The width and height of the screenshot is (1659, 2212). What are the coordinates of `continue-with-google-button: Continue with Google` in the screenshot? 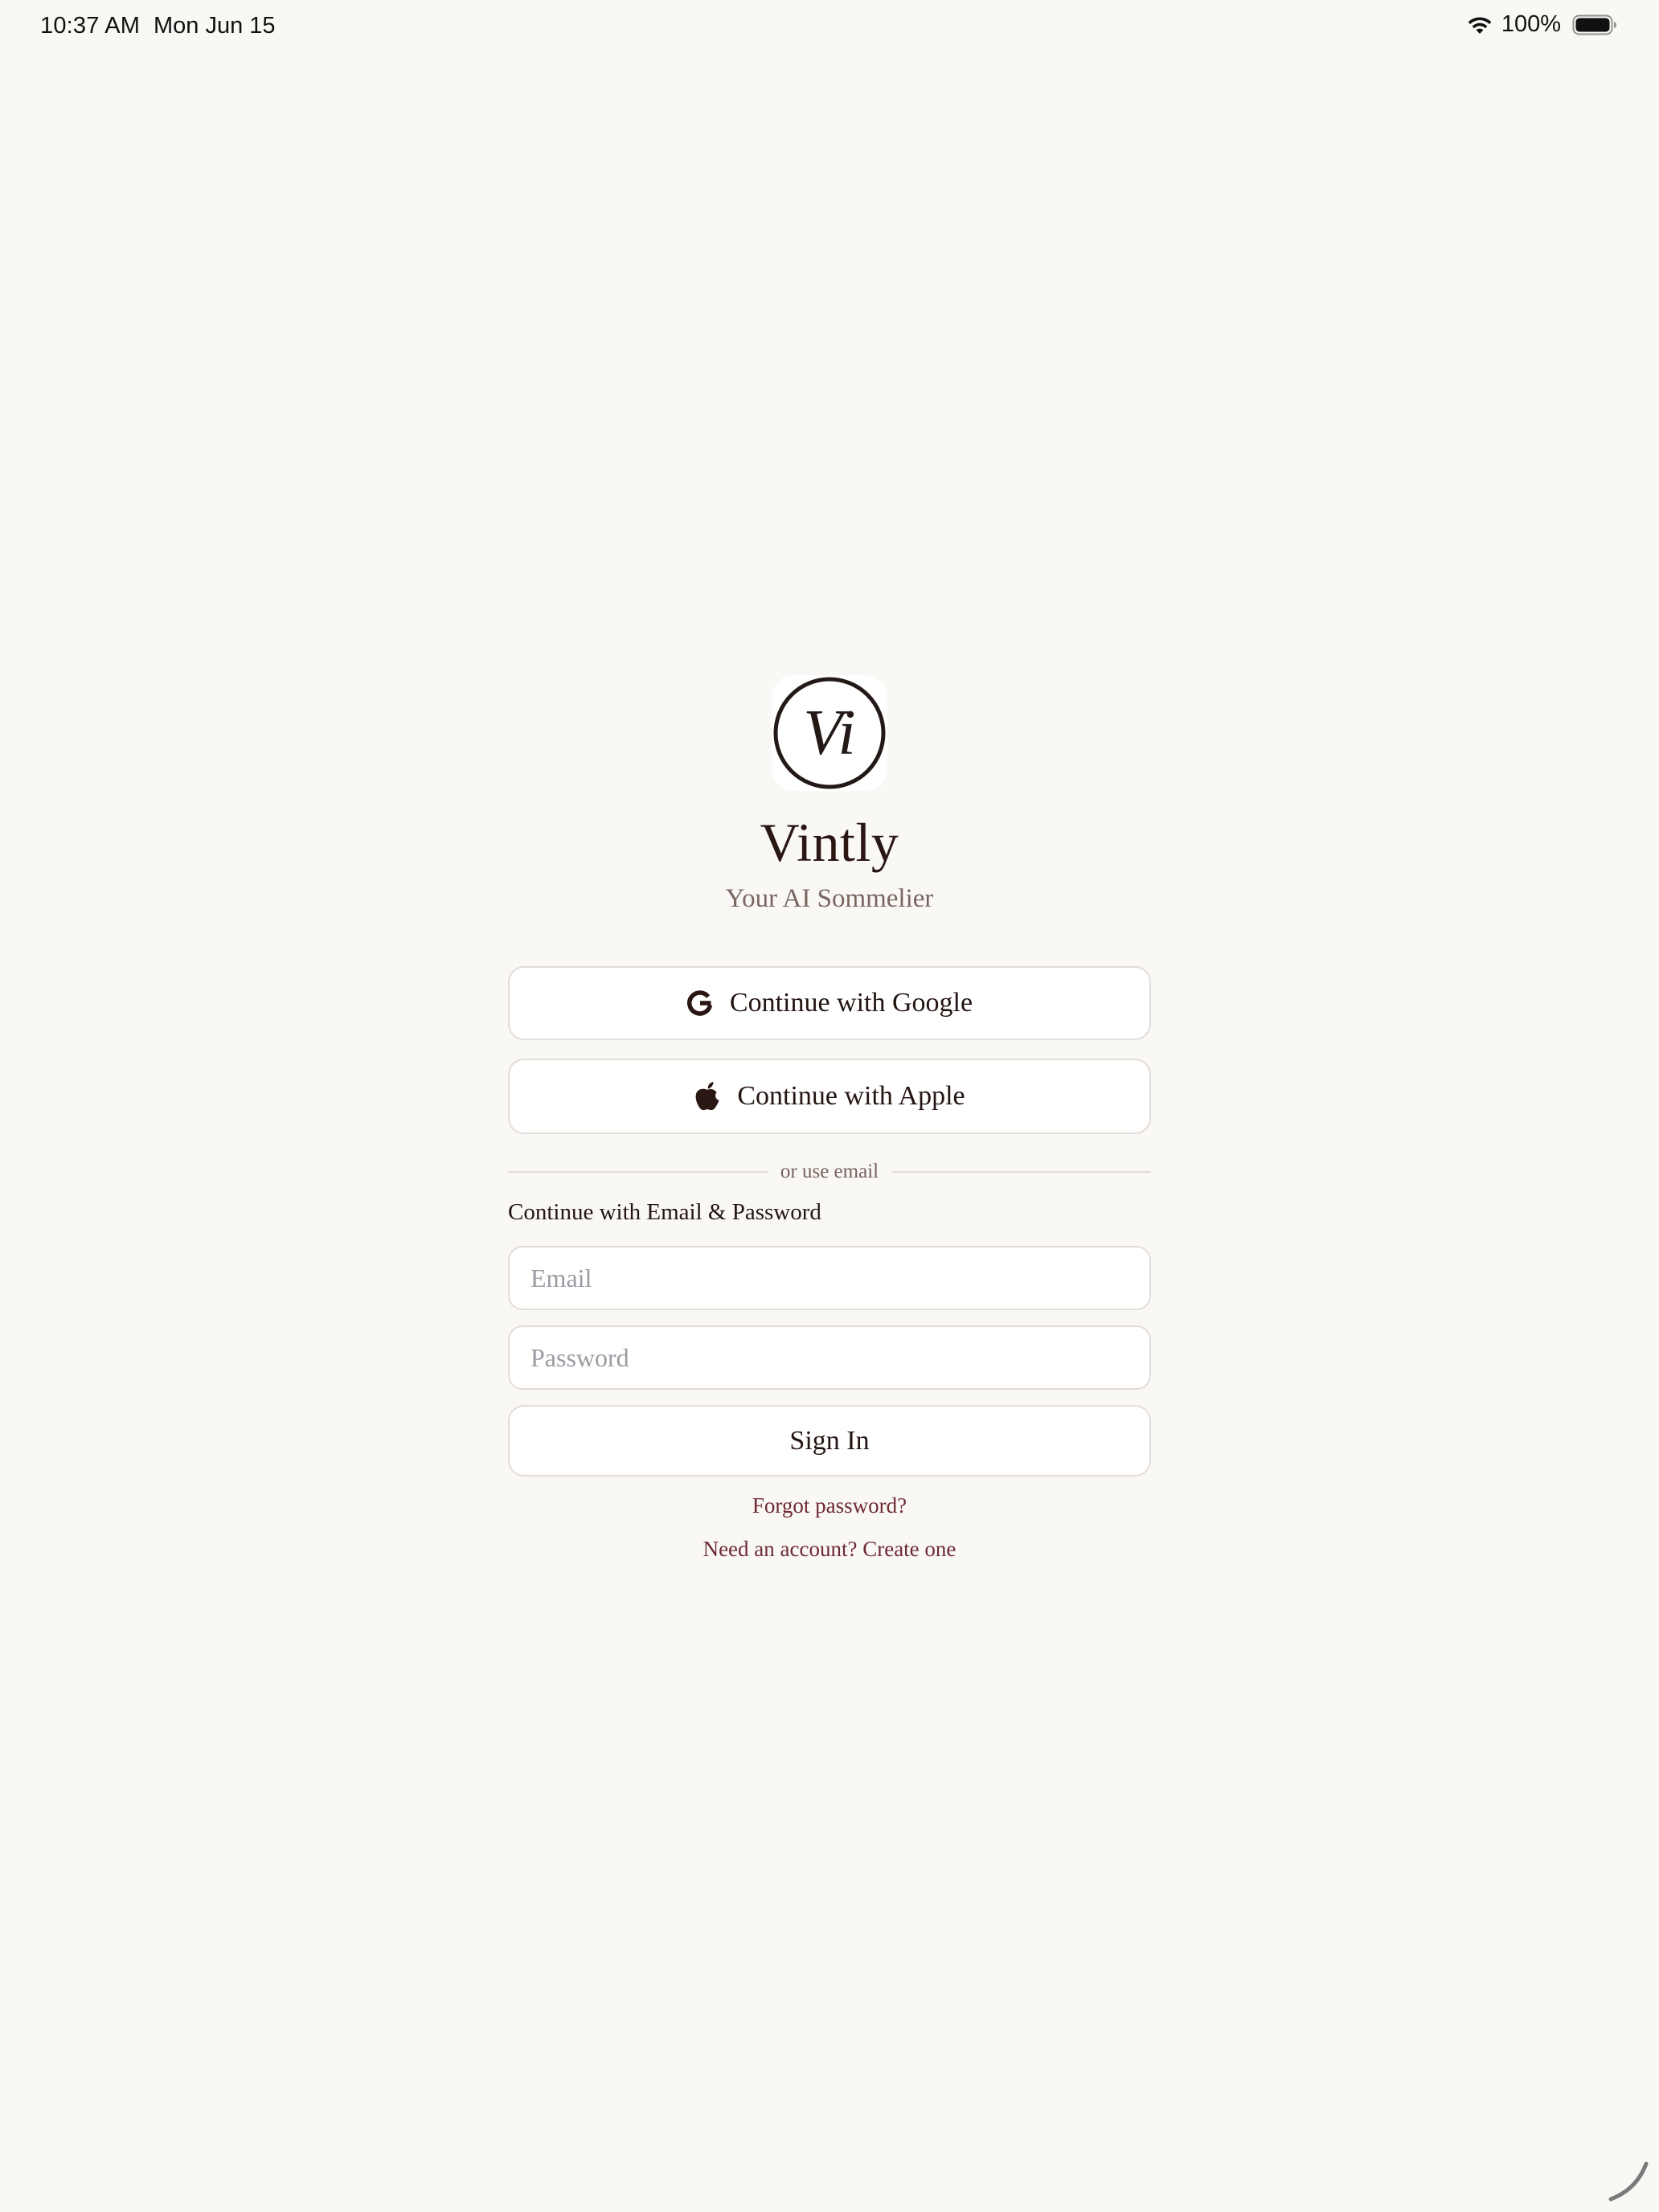 It's located at (829, 1003).